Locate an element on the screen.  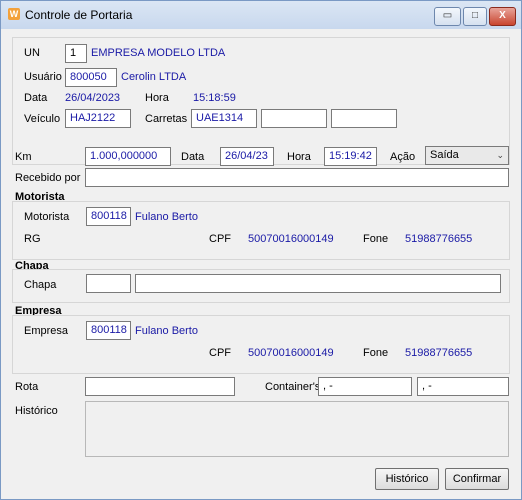
app-icon: W is located at coordinates (14, 14).